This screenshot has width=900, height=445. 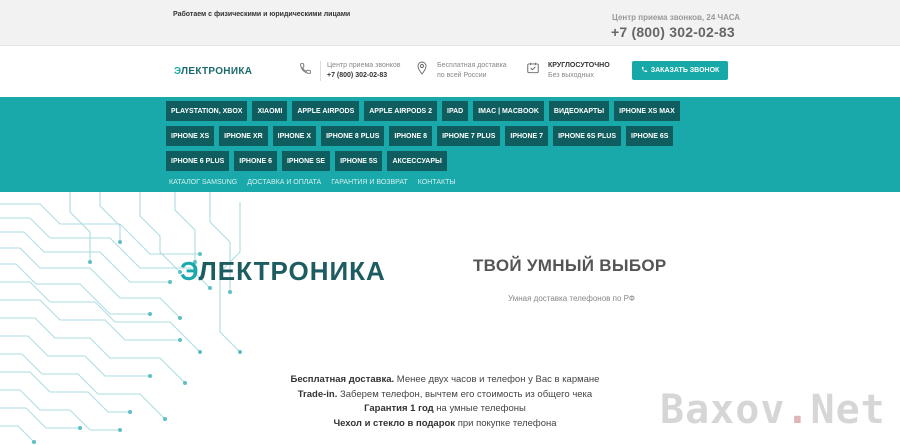 I want to click on nav-item: IPHONE XR, so click(x=243, y=136).